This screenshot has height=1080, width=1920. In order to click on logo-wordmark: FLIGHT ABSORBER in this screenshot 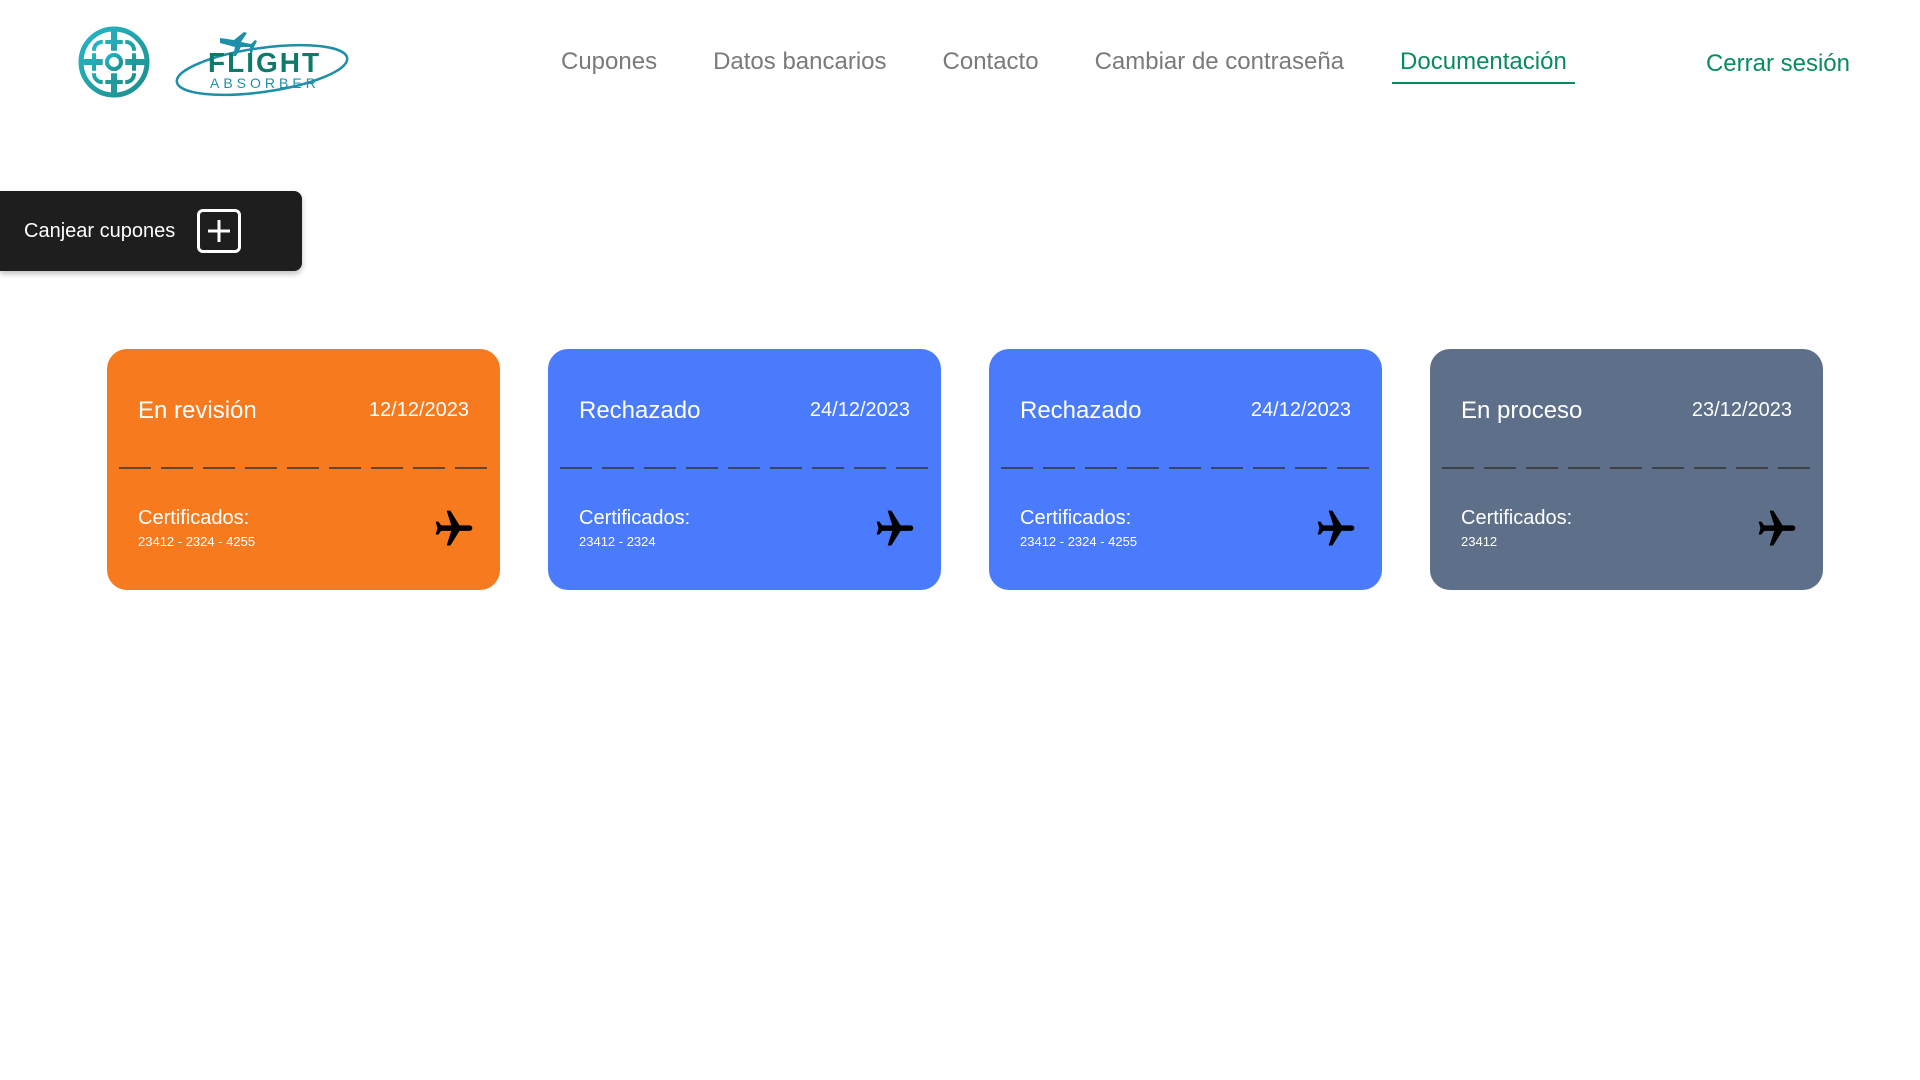, I will do `click(270, 62)`.